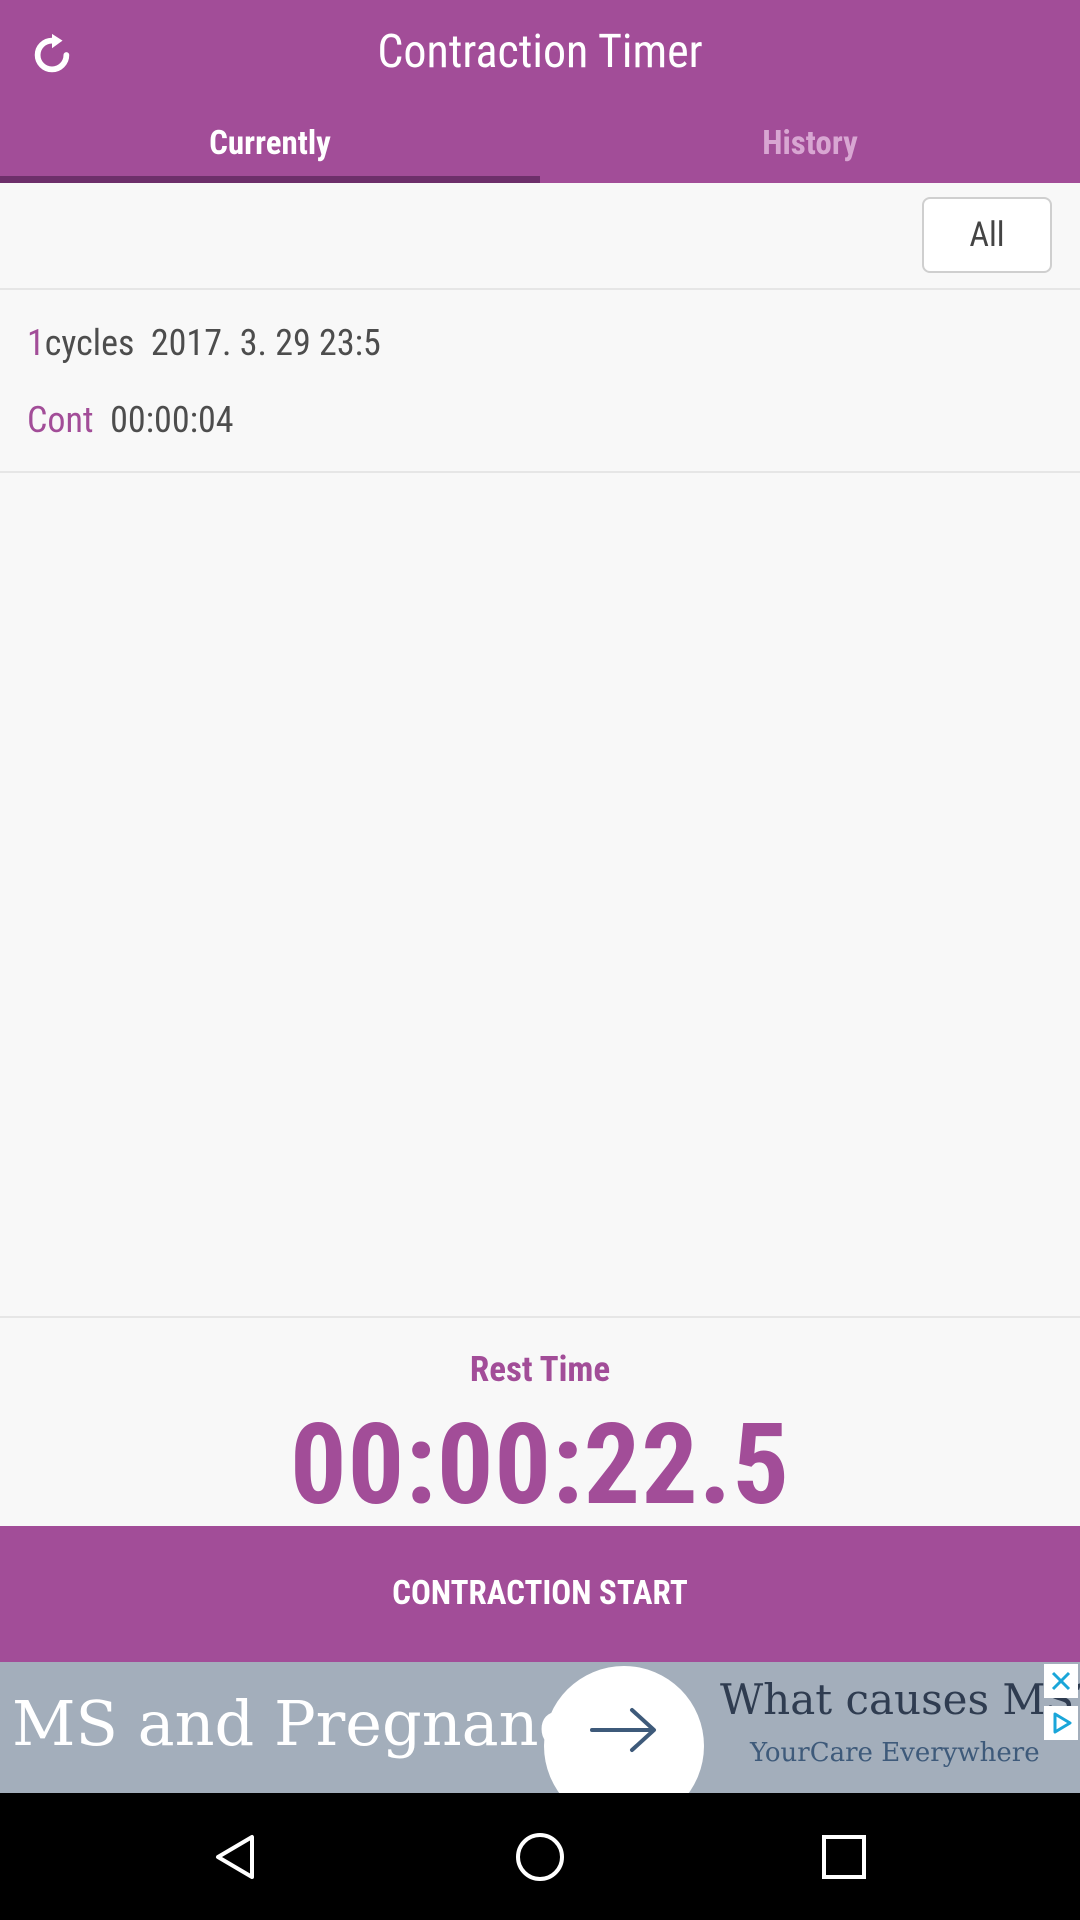 This screenshot has width=1080, height=1920. I want to click on ad-close-button, so click(1061, 1681).